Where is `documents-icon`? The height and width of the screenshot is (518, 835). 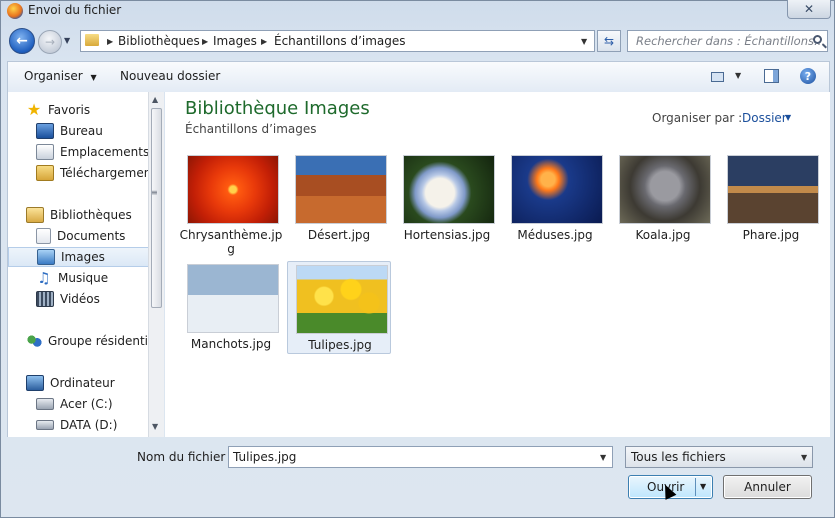
documents-icon is located at coordinates (43, 236).